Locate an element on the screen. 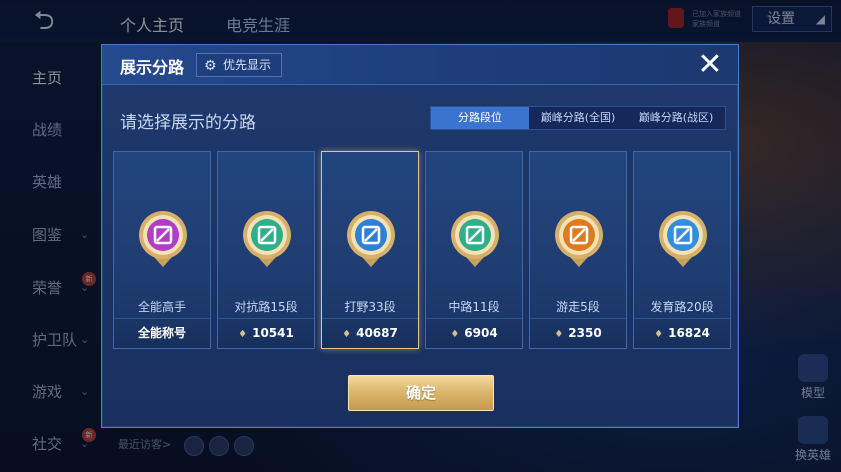 The height and width of the screenshot is (472, 841). lane-card-value: 2350 is located at coordinates (585, 333).